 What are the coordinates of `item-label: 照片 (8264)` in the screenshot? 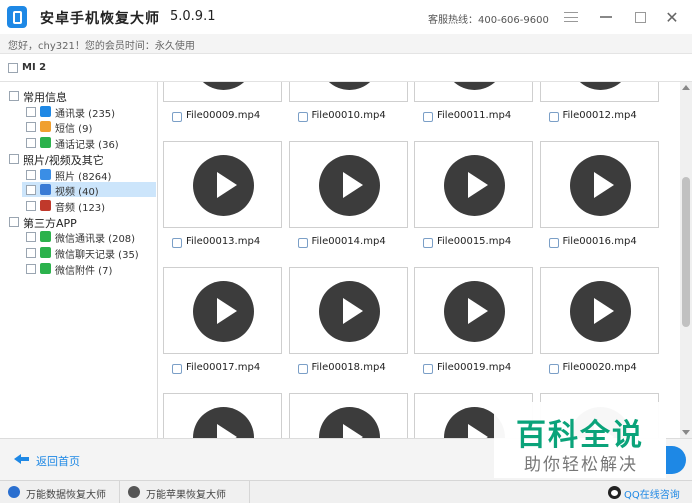 It's located at (83, 177).